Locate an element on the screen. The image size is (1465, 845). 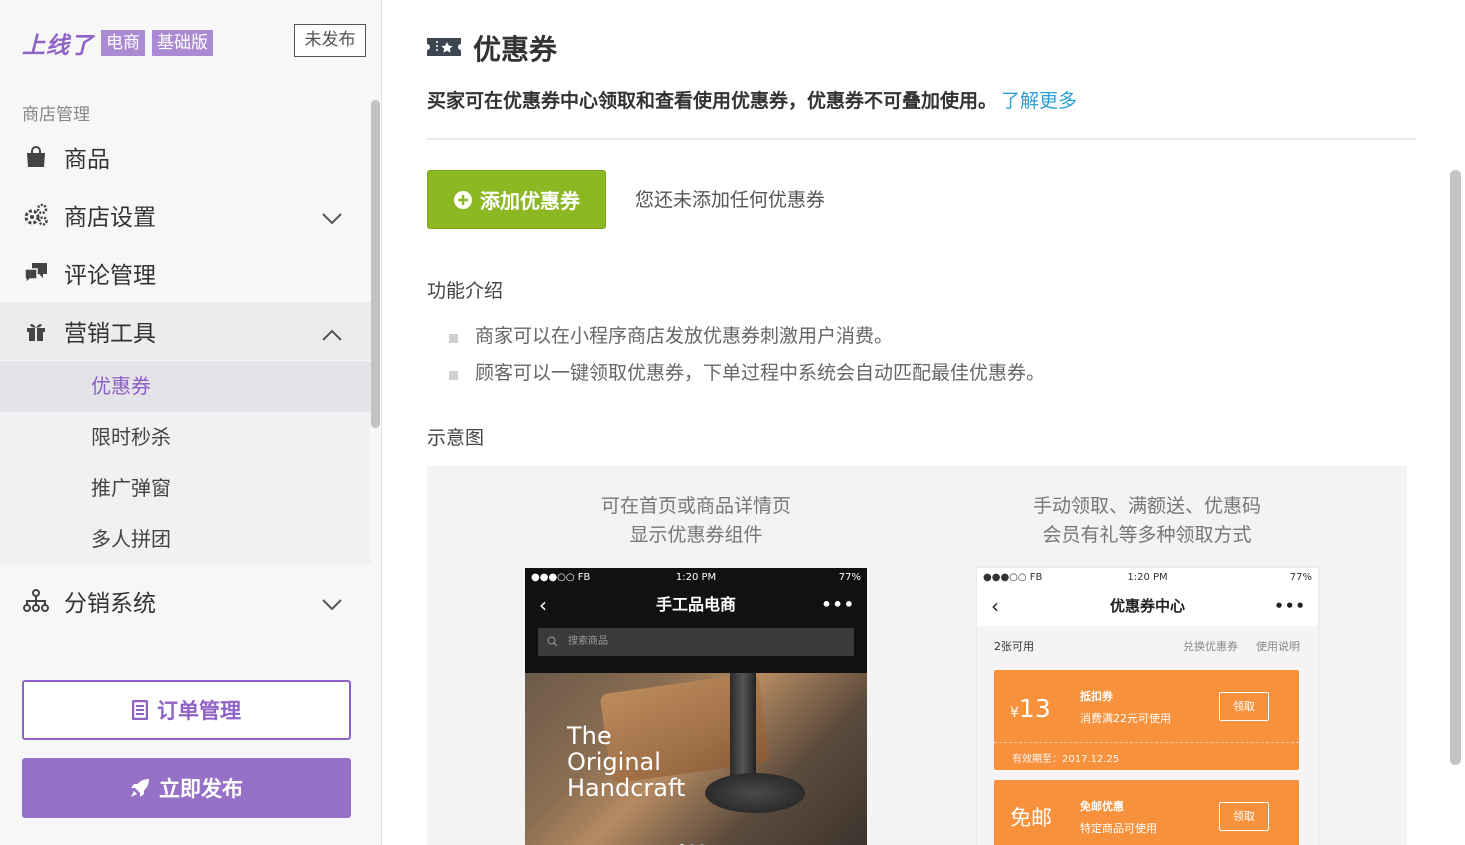
search-icon is located at coordinates (552, 641).